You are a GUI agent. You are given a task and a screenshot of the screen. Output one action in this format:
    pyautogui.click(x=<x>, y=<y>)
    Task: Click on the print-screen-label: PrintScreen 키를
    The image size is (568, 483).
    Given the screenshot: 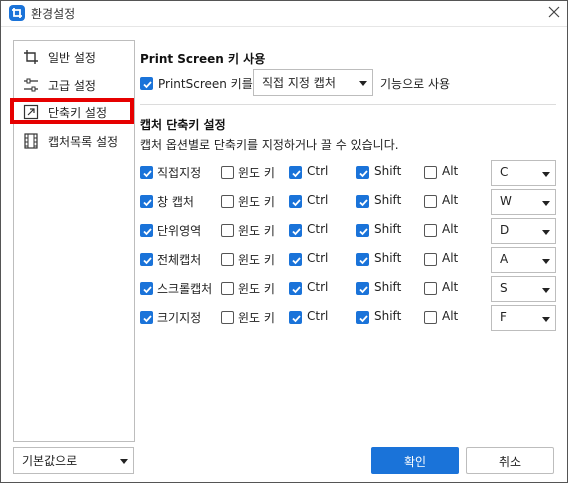 What is the action you would take?
    pyautogui.click(x=205, y=84)
    